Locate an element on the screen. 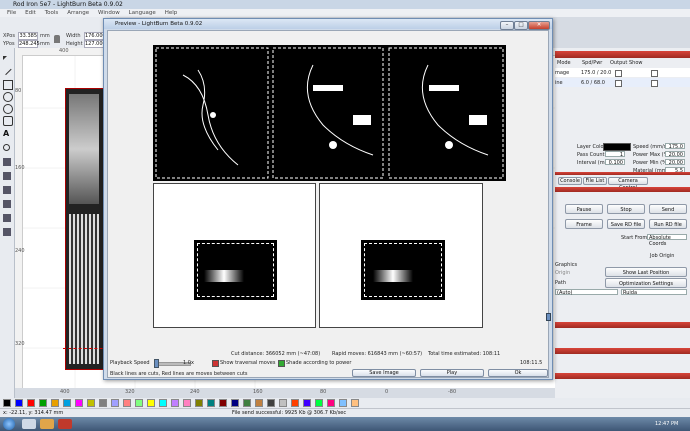 The width and height of the screenshot is (690, 431). polyline-tool-icon is located at coordinates (8, 121).